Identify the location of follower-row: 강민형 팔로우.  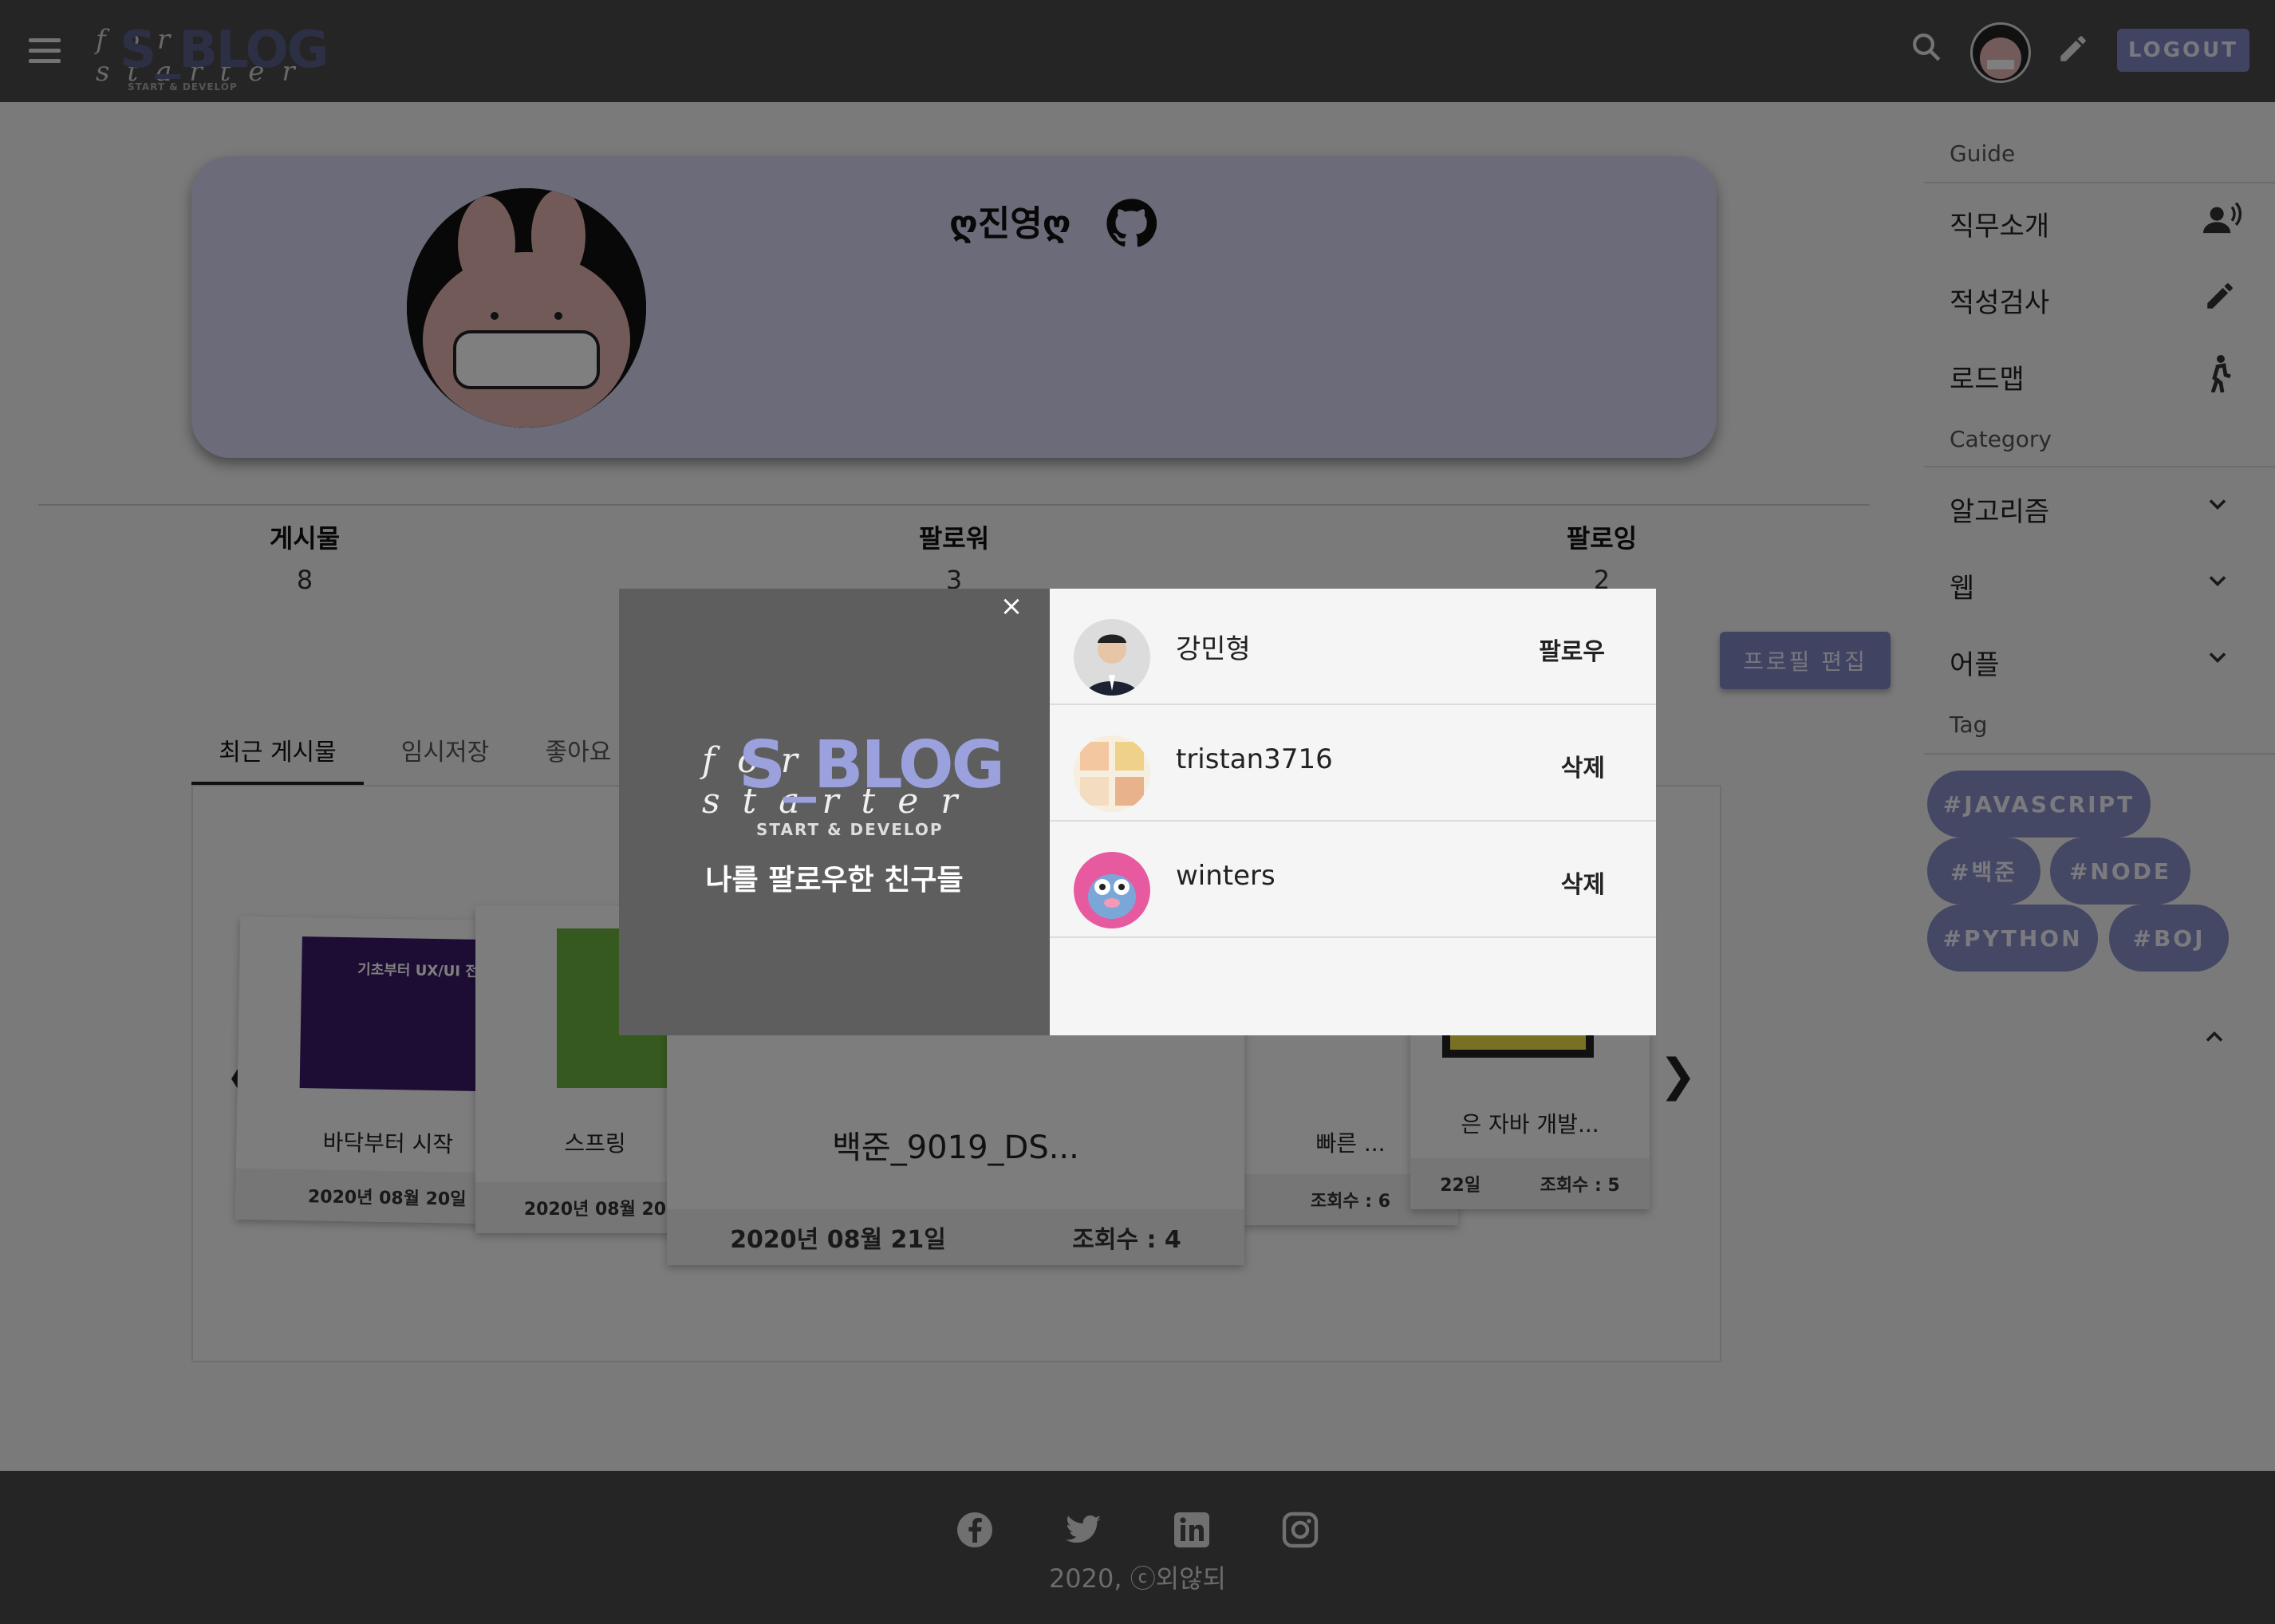
(1353, 647).